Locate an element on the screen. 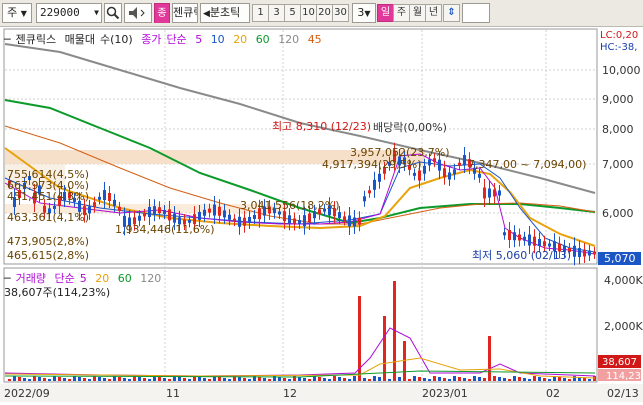 The height and width of the screenshot is (405, 643). period-30-button: 30 is located at coordinates (340, 13).